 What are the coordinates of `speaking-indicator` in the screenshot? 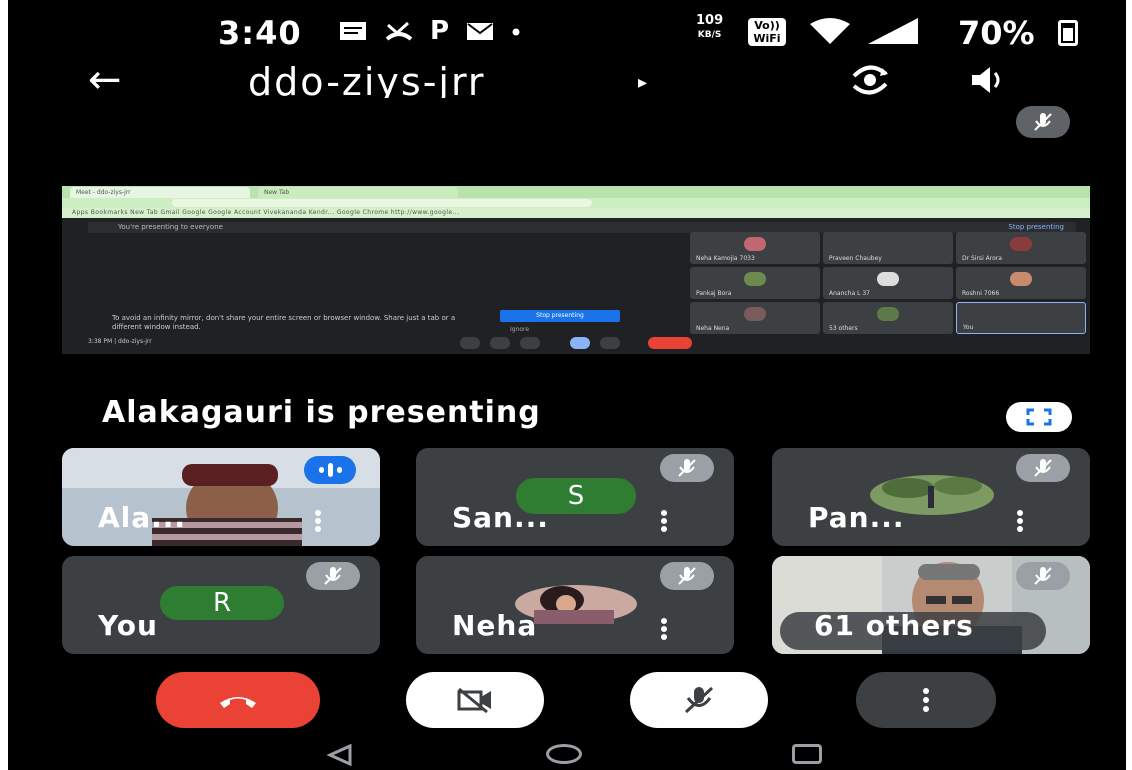 It's located at (330, 470).